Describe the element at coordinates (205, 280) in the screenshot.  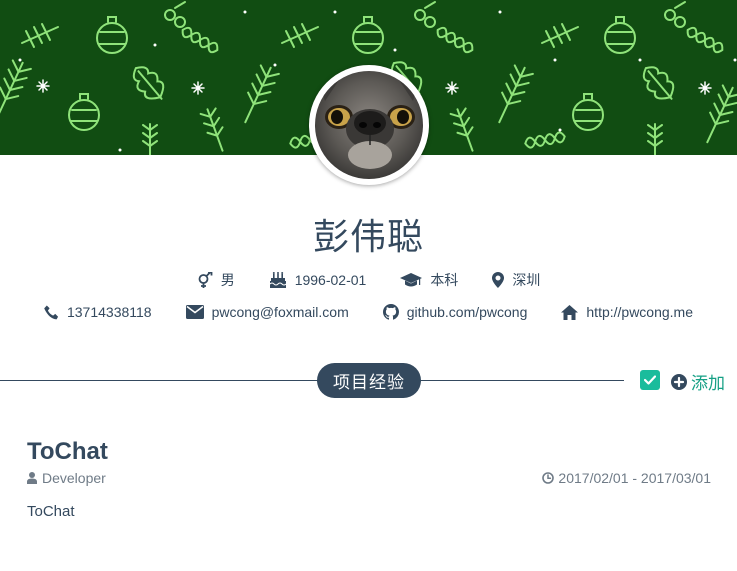
I see `gender-icon` at that location.